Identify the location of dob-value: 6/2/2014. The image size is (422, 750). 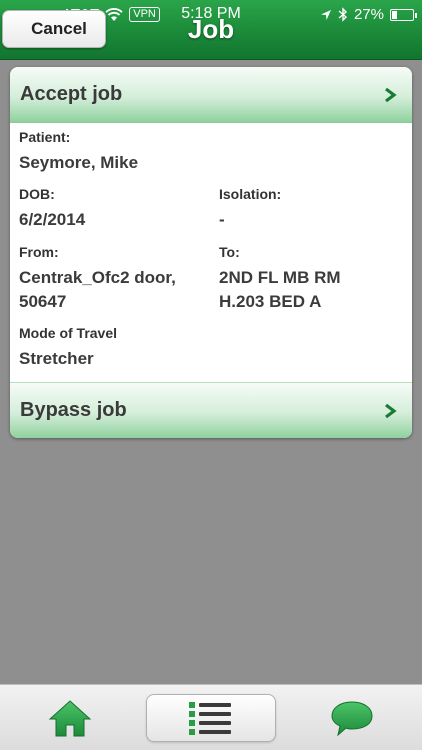
(52, 219).